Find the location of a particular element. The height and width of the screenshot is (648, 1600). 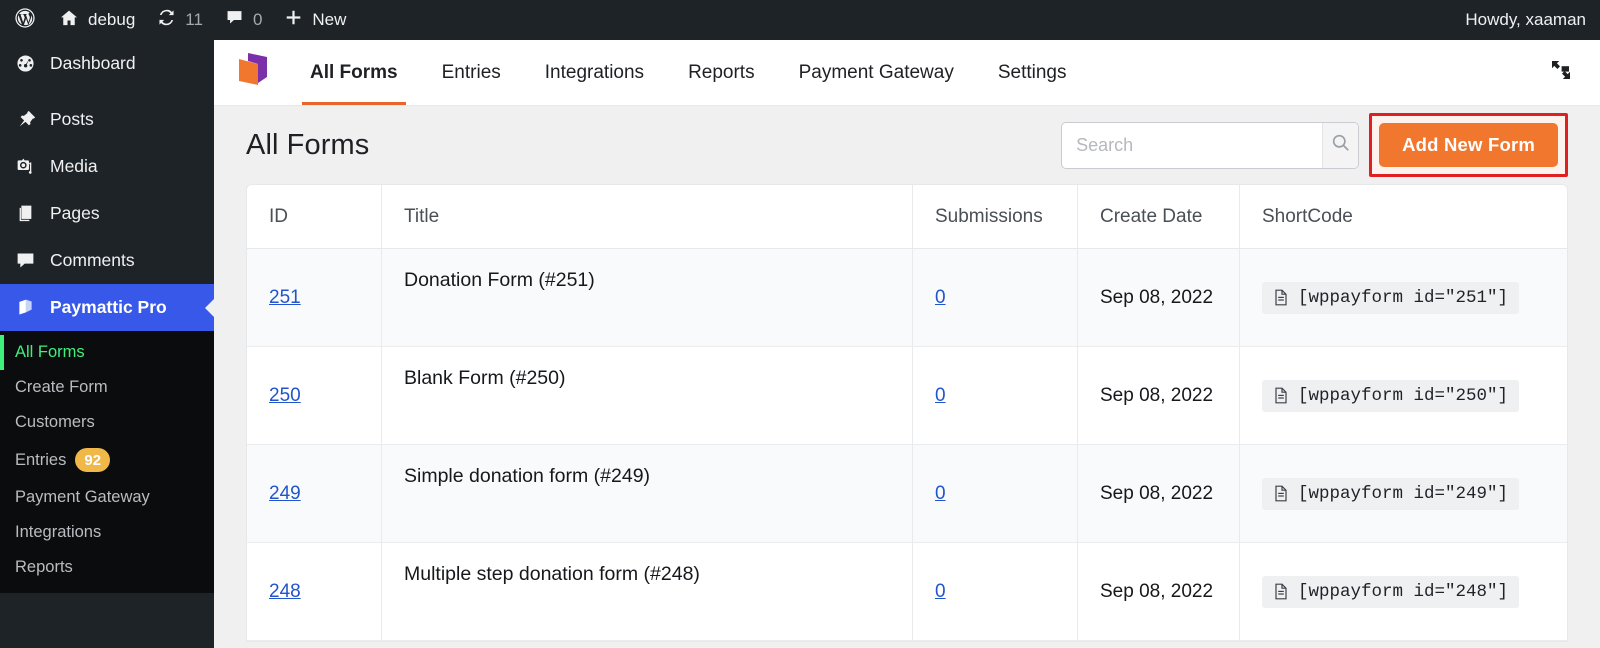

cell-id: 248 is located at coordinates (314, 591).